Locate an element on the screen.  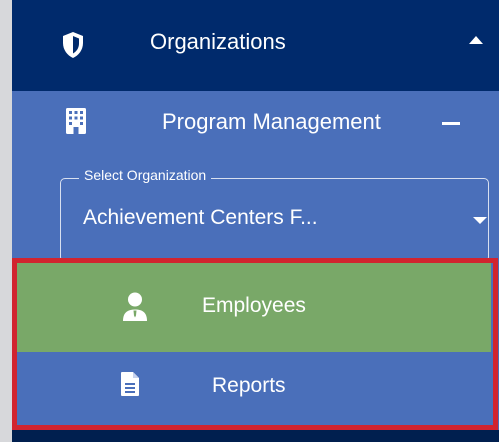
sidebar-item-label: Organizations is located at coordinates (218, 41).